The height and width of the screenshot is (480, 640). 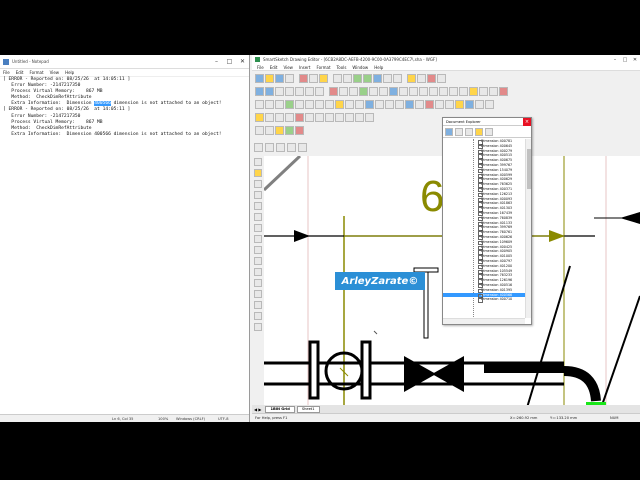 What do you see at coordinates (369, 117) in the screenshot?
I see `explode-icon` at bounding box center [369, 117].